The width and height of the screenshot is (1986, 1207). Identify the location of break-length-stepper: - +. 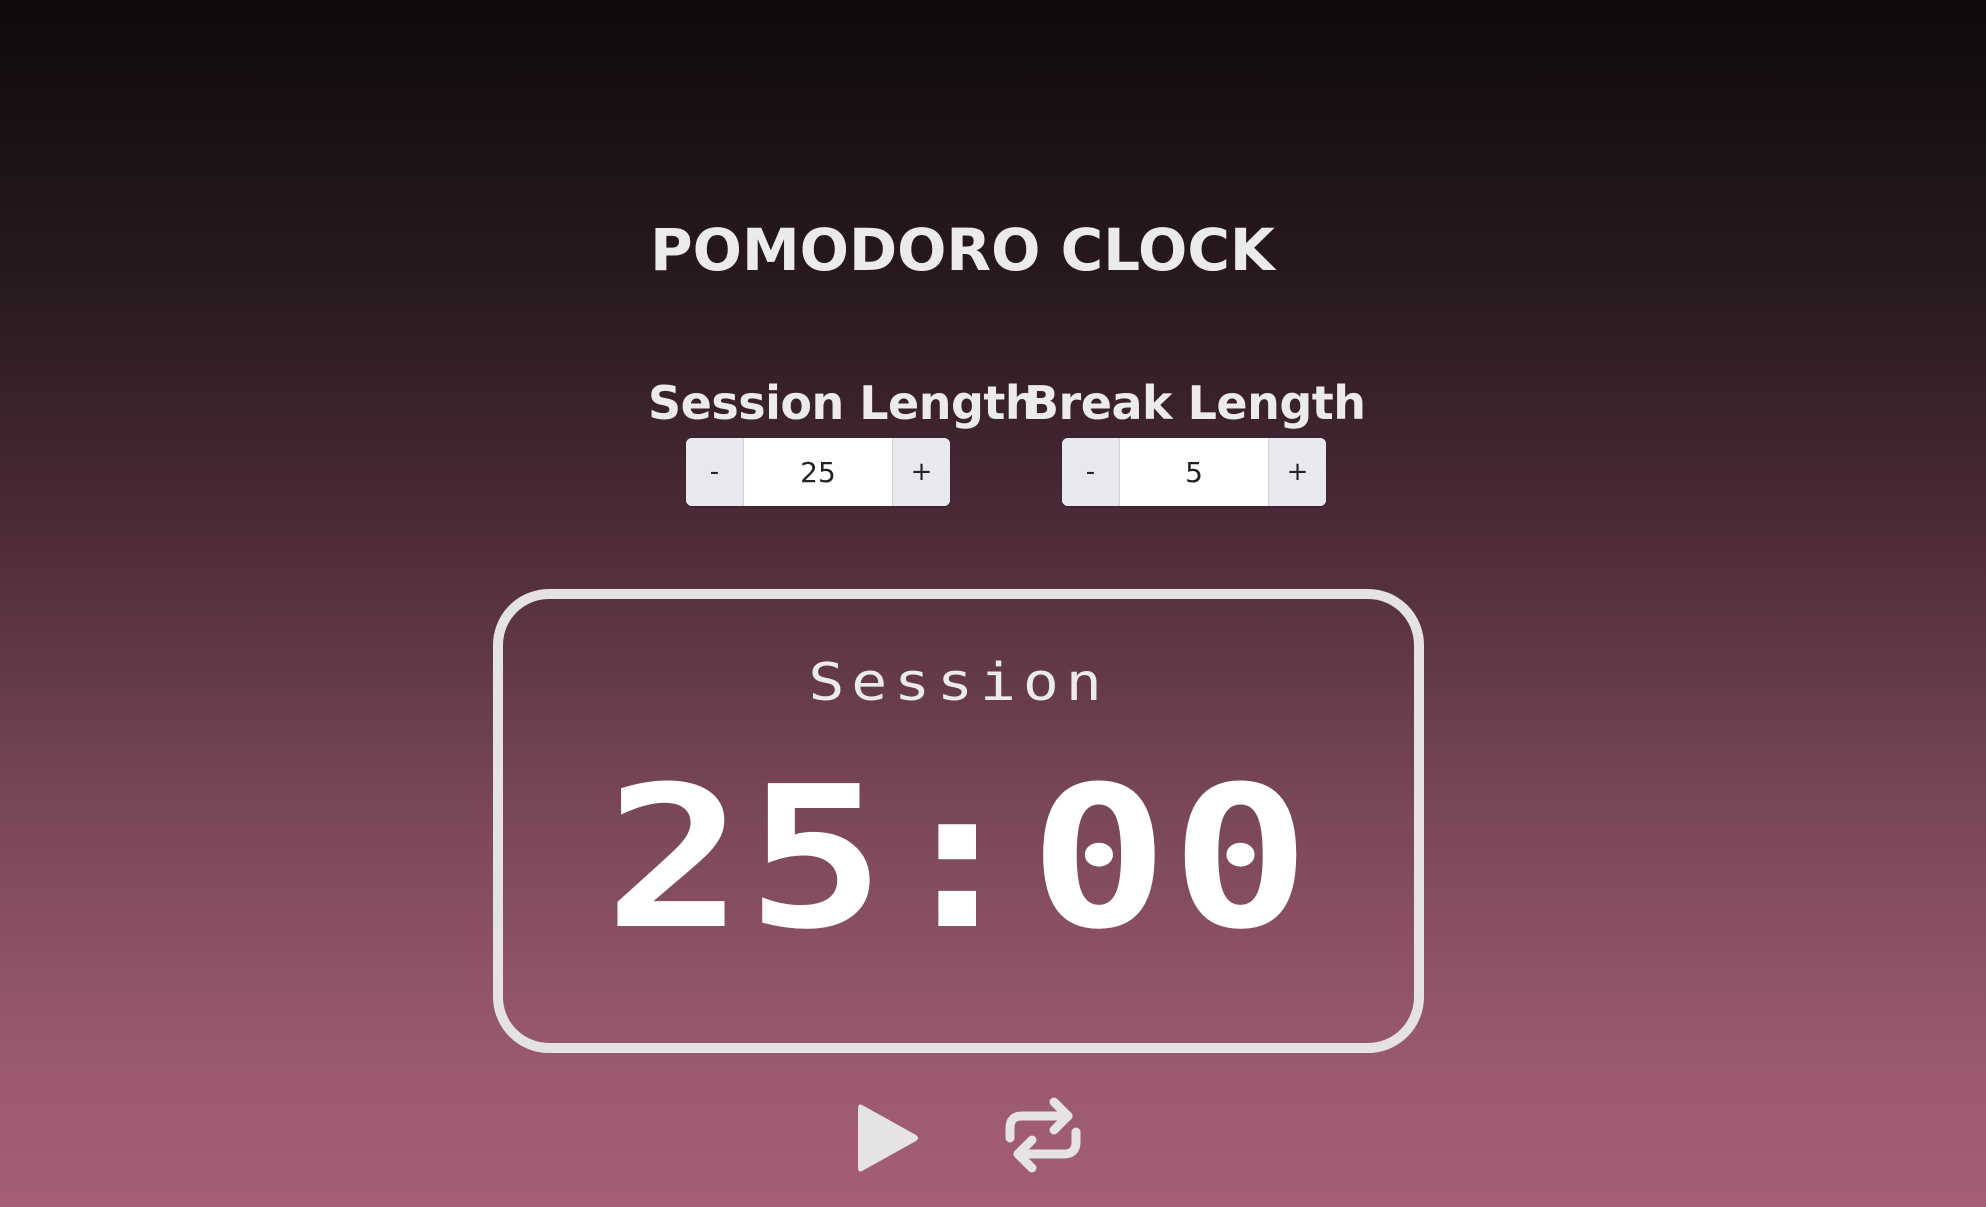
(1194, 472).